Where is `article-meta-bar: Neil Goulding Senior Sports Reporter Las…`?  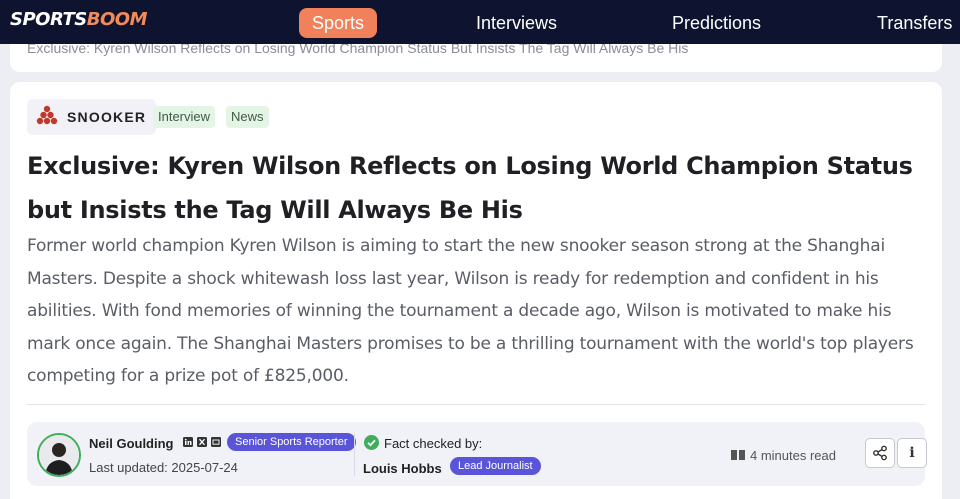 article-meta-bar: Neil Goulding Senior Sports Reporter Las… is located at coordinates (477, 454).